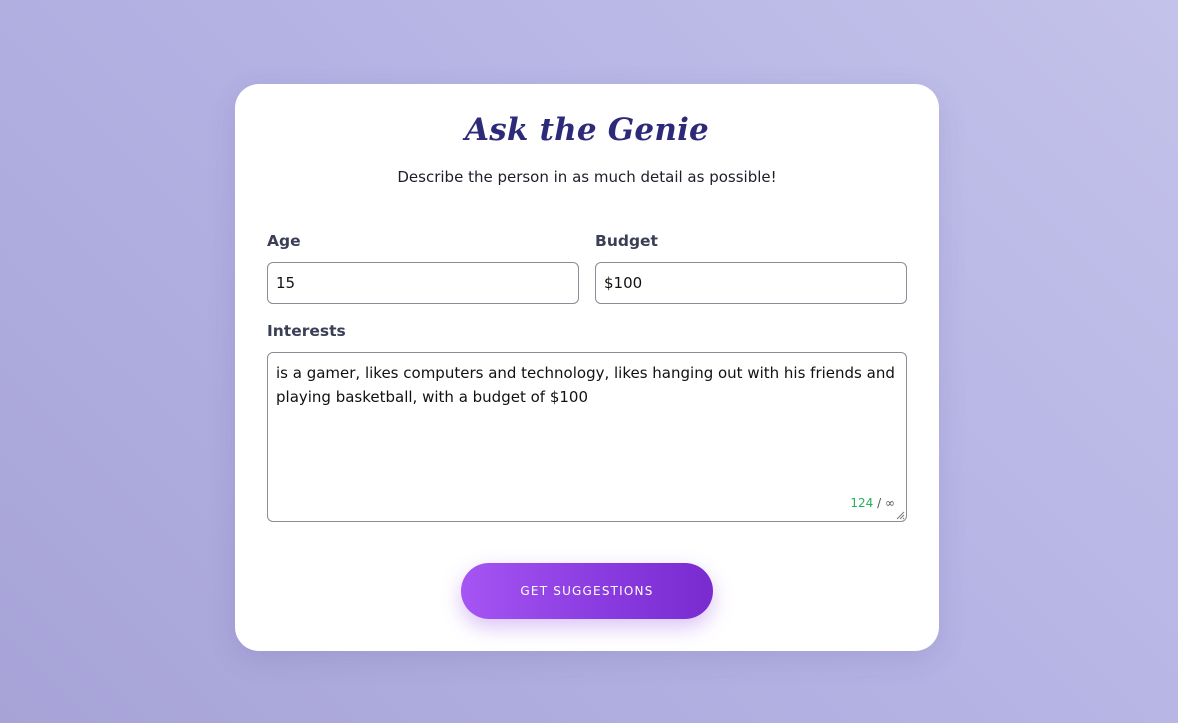 Image resolution: width=1178 pixels, height=723 pixels. I want to click on interests-label: Interests, so click(306, 331).